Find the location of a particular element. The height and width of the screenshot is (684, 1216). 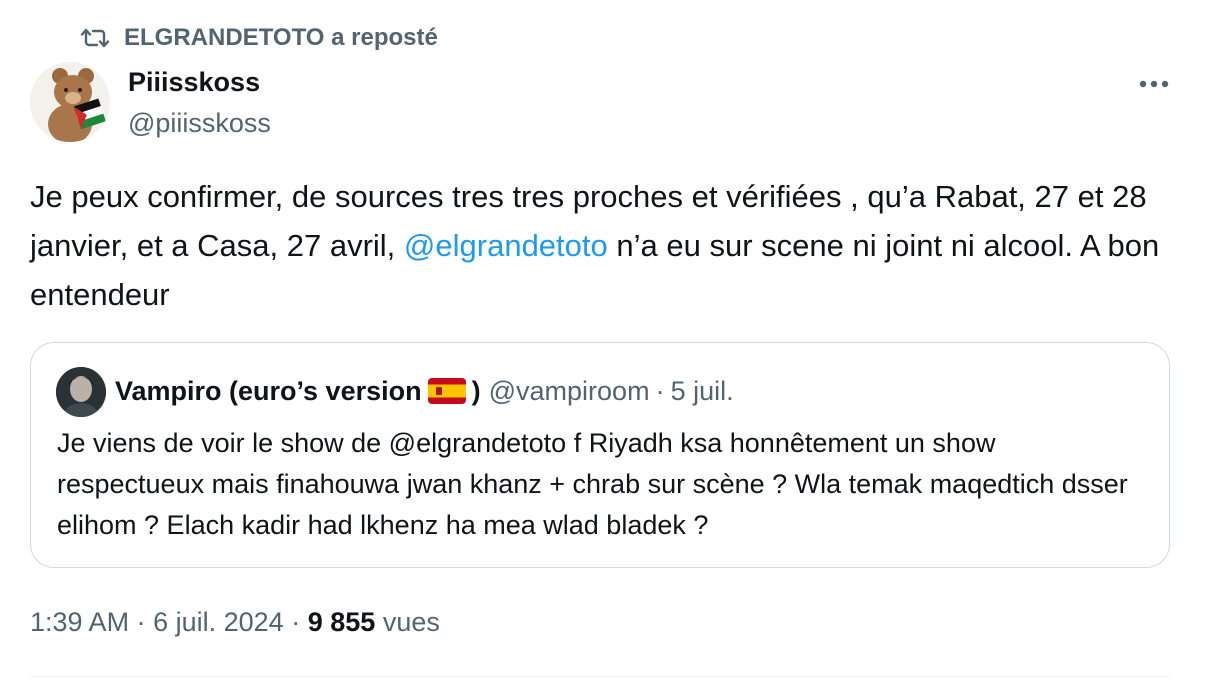

author-avatar is located at coordinates (70, 102).